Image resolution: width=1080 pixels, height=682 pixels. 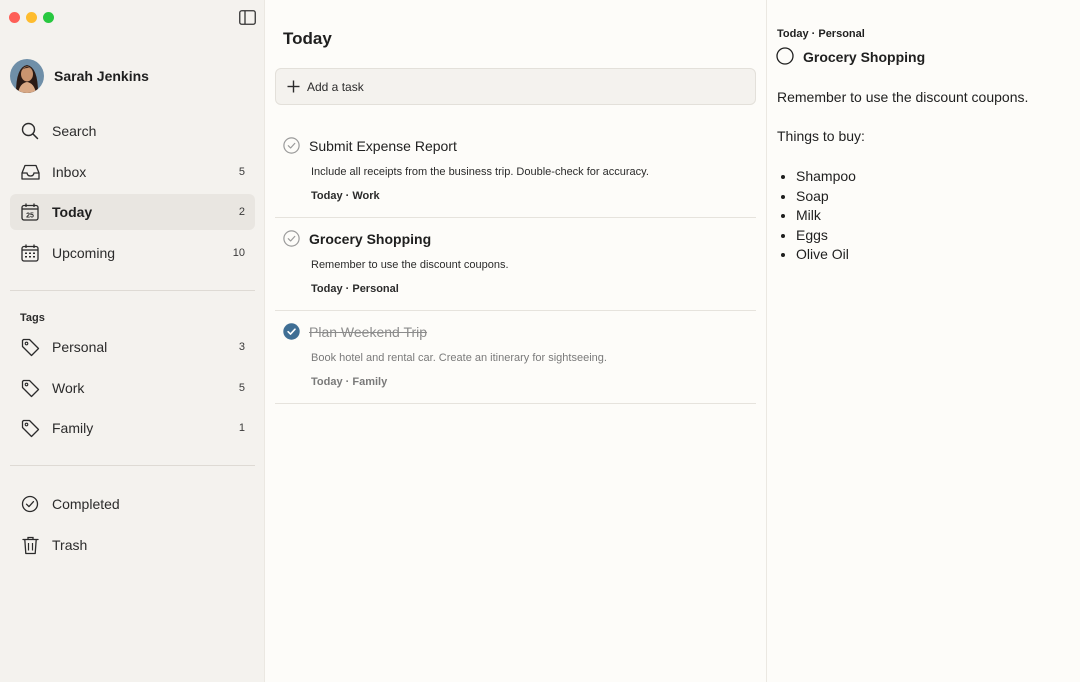 What do you see at coordinates (72, 212) in the screenshot?
I see `sidebar-item-label: Today` at bounding box center [72, 212].